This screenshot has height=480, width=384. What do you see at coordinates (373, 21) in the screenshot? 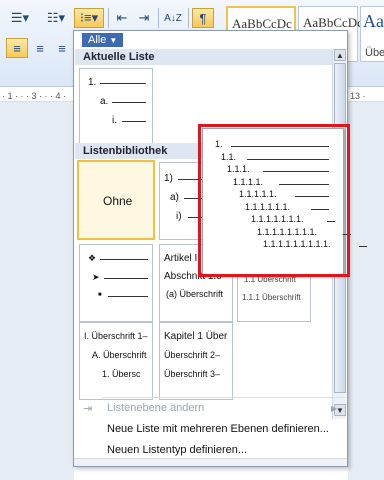
I see `style-heading-label: Aa` at bounding box center [373, 21].